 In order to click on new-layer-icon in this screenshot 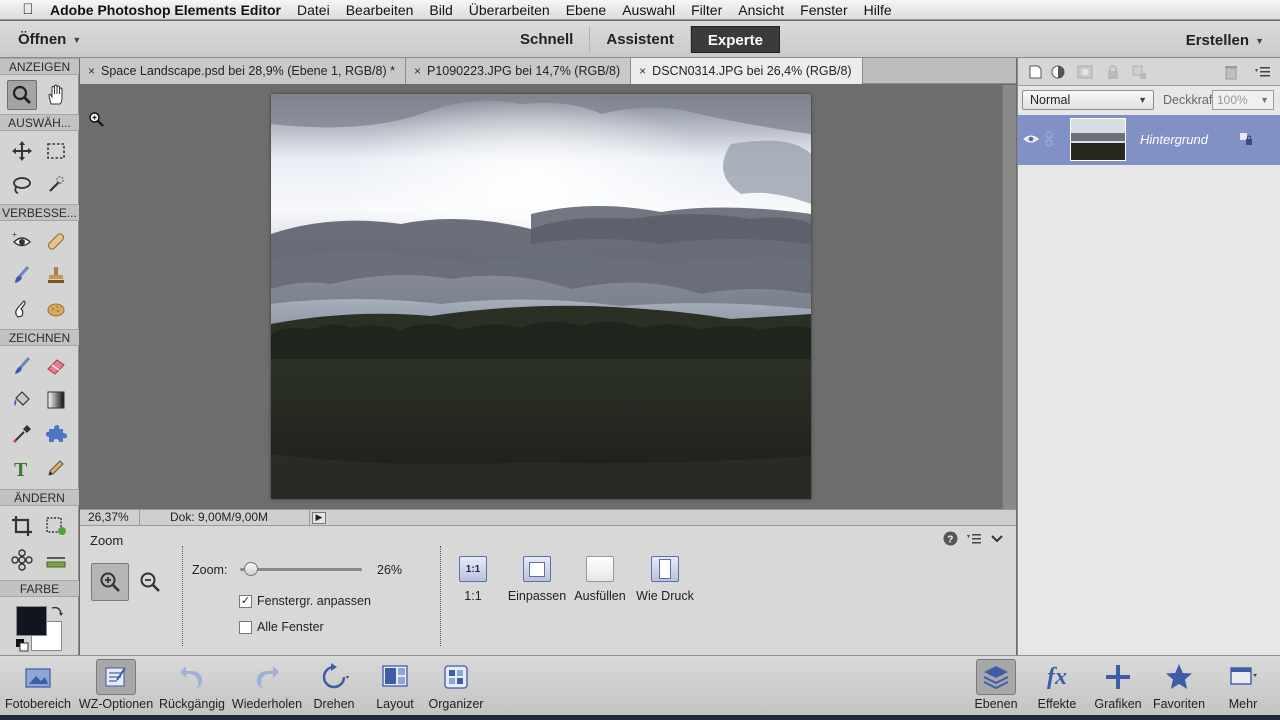, I will do `click(1035, 72)`.